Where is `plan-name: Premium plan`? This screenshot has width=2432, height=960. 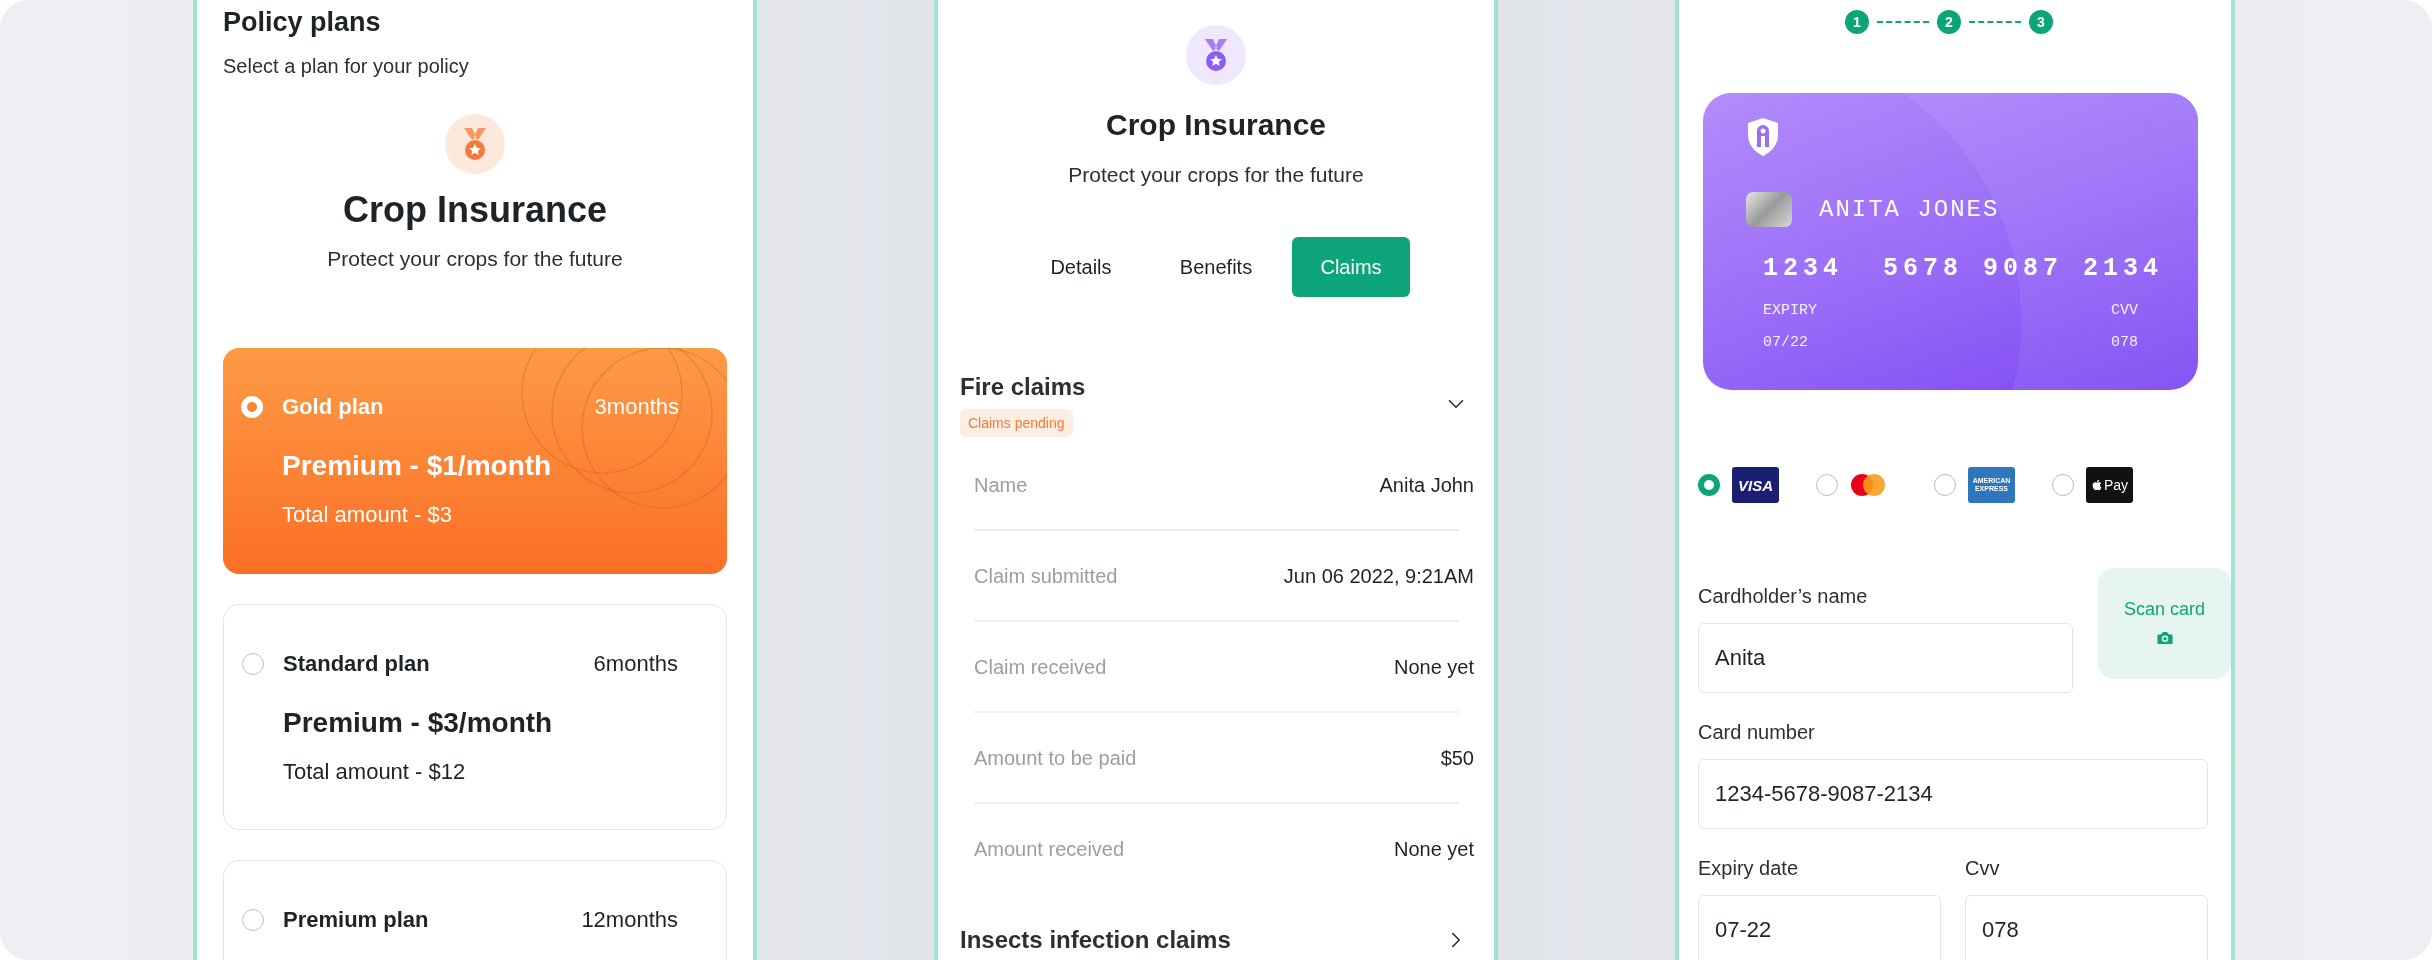 plan-name: Premium plan is located at coordinates (356, 920).